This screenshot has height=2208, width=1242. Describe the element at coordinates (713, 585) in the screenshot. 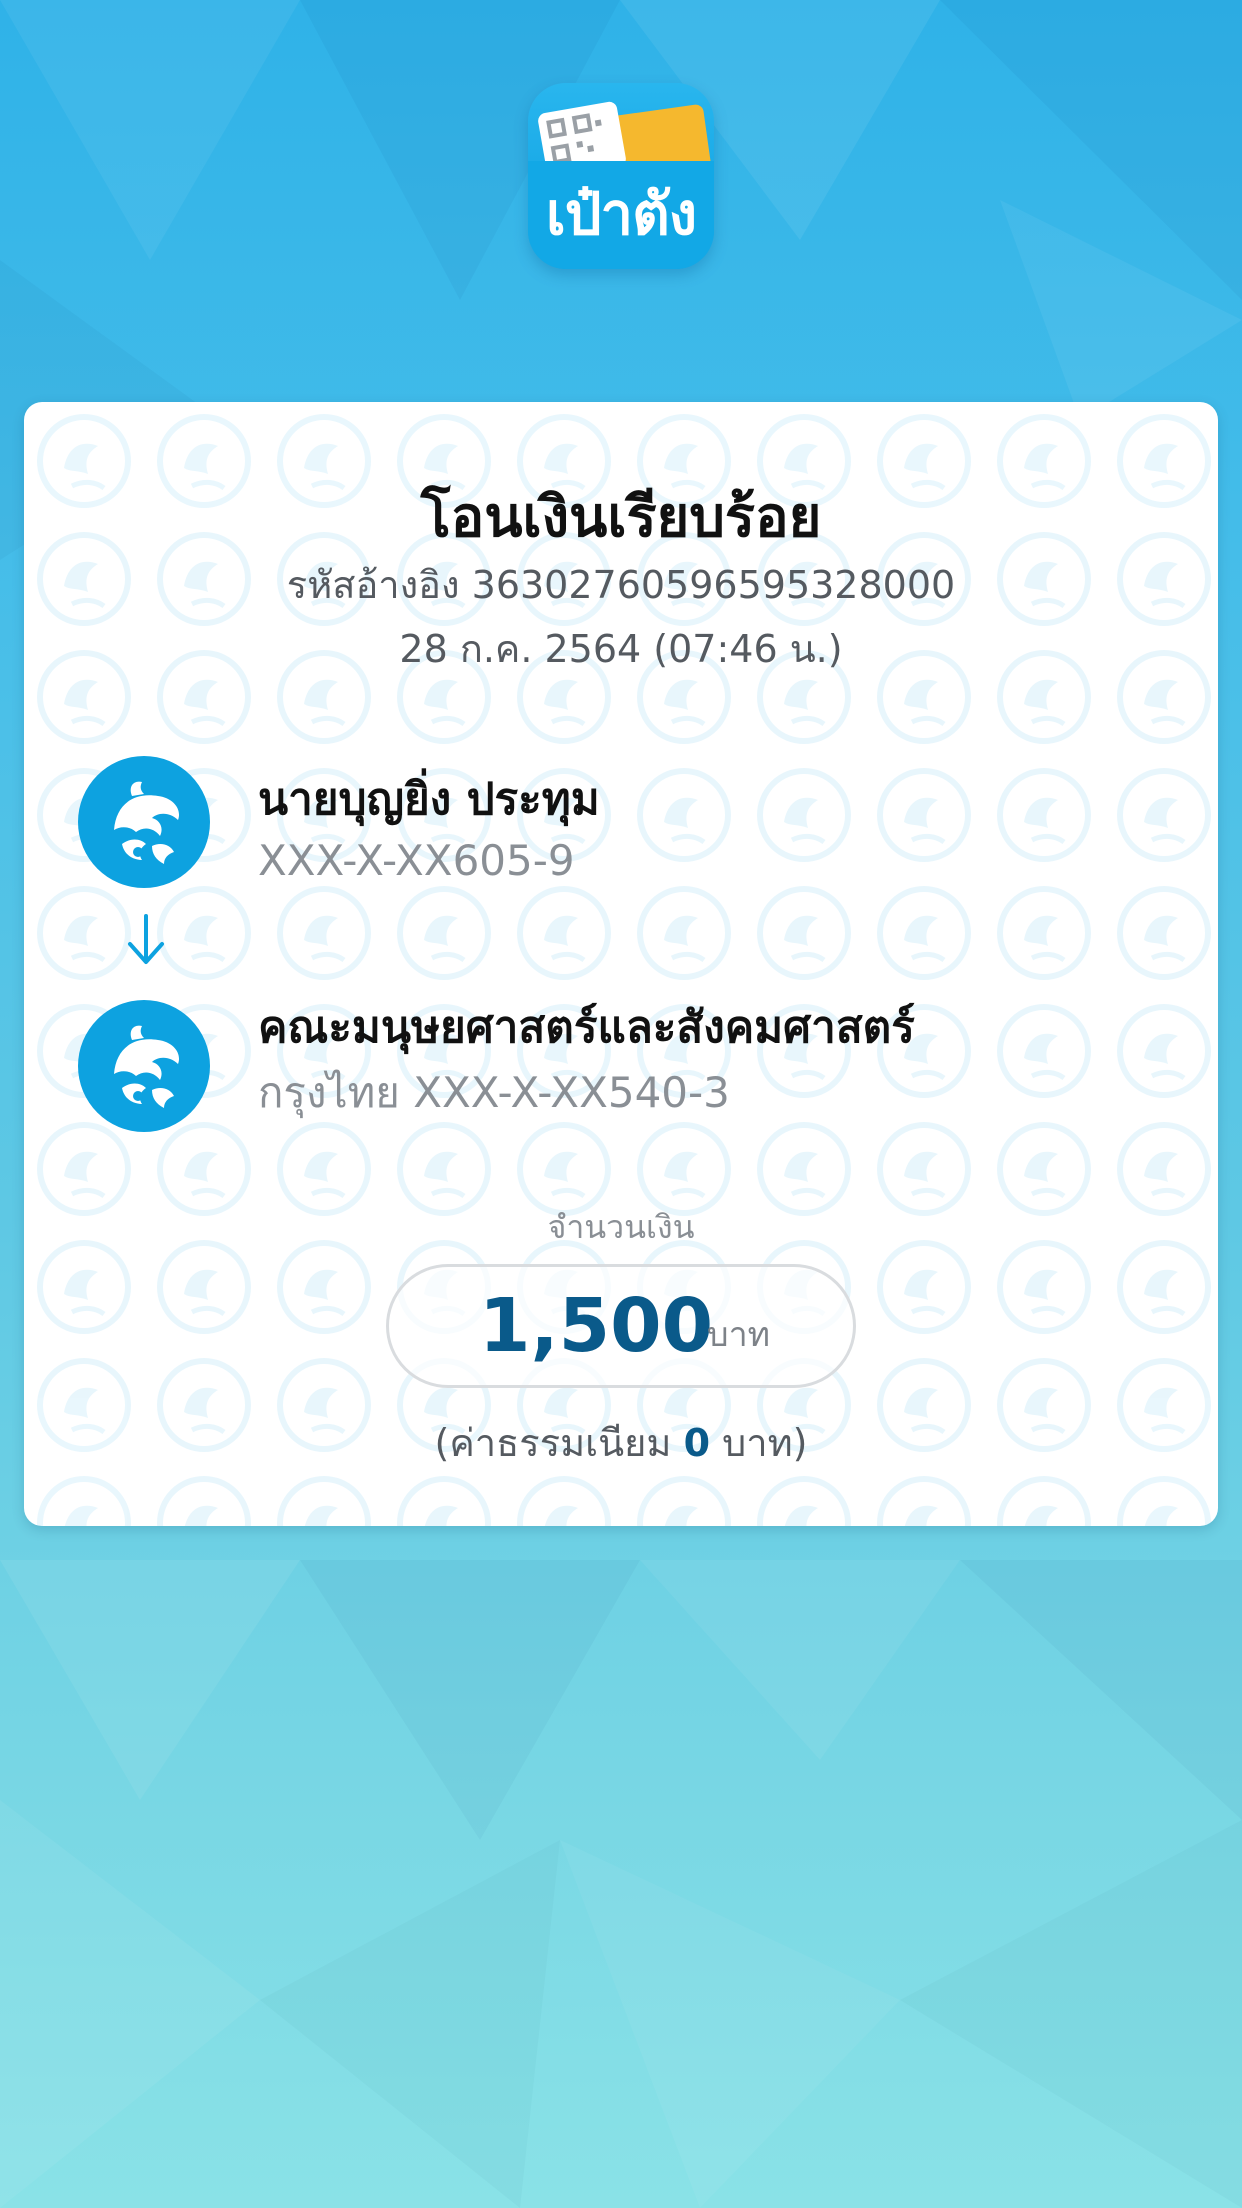

I see `reference-number: 36302760596595328000` at that location.